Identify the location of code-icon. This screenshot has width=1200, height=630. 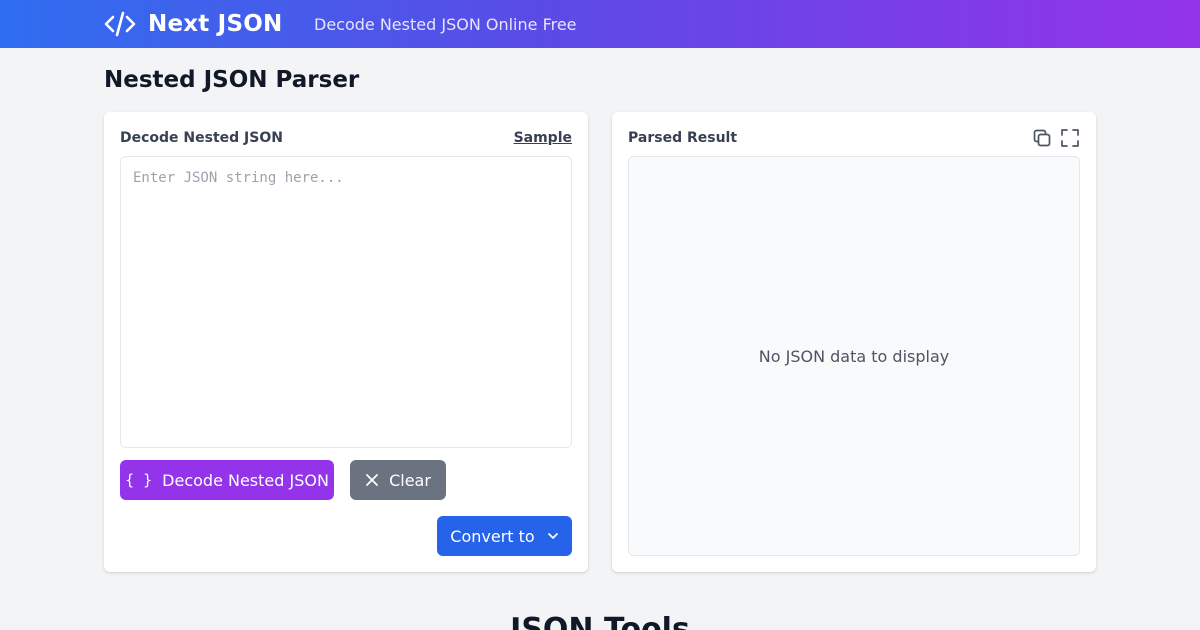
(120, 24).